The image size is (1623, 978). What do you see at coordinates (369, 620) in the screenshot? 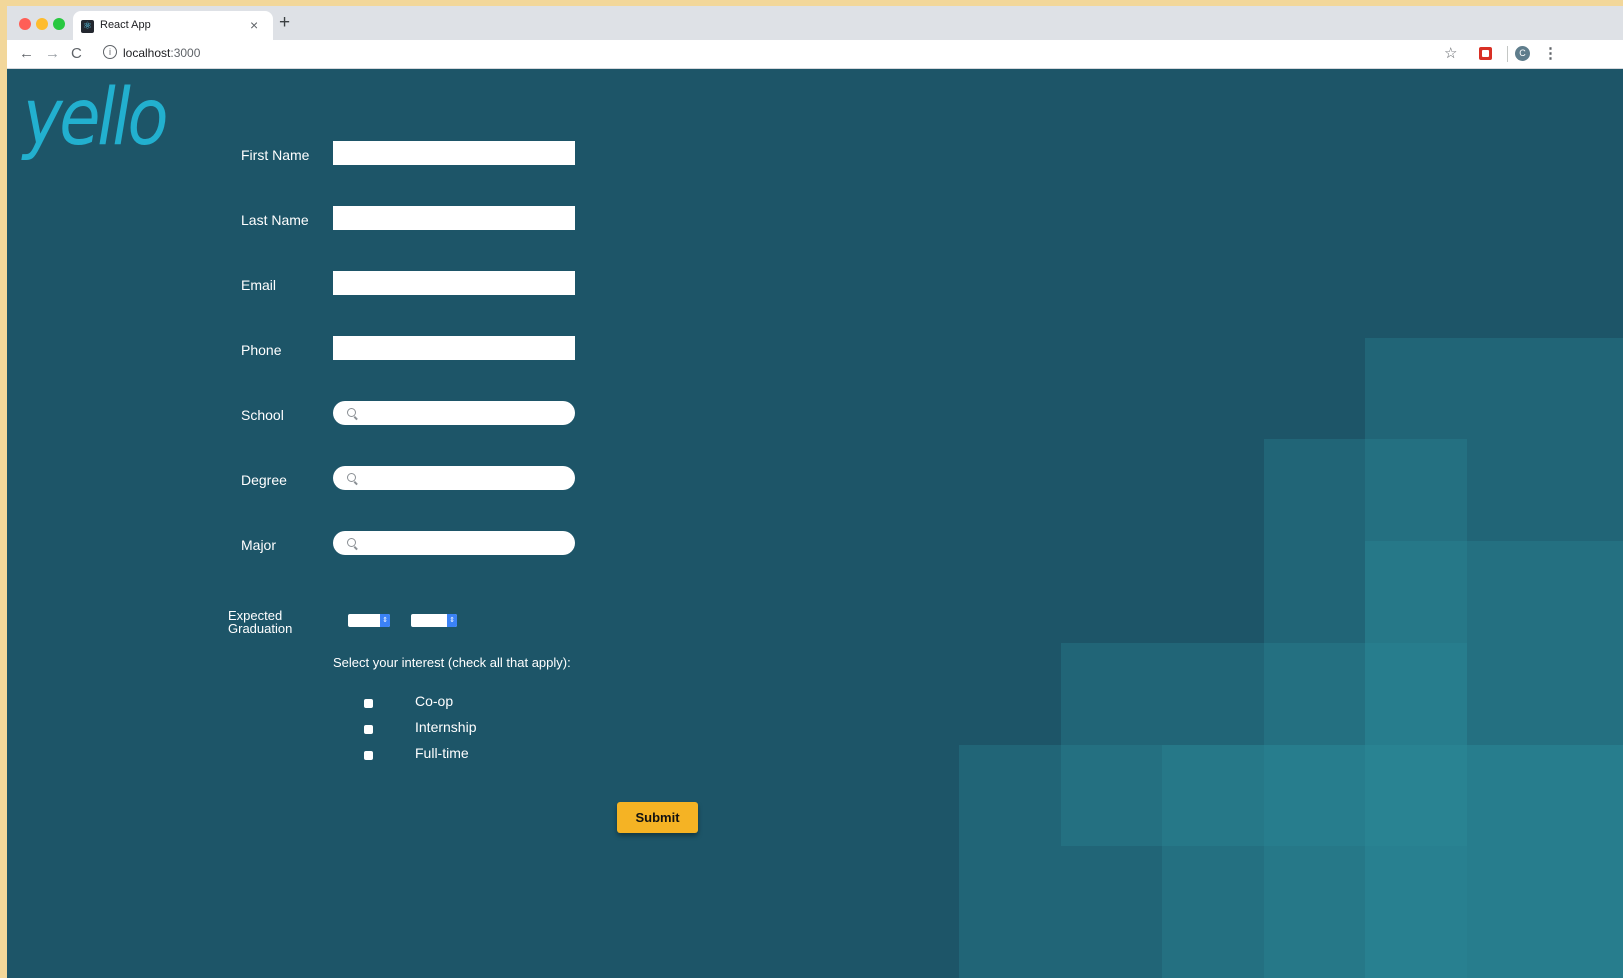
I see `graduation-month-select: ⇕` at bounding box center [369, 620].